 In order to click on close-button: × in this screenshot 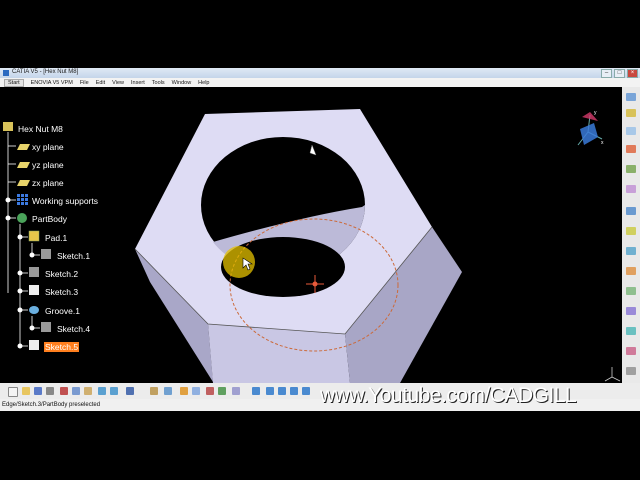, I will do `click(632, 73)`.